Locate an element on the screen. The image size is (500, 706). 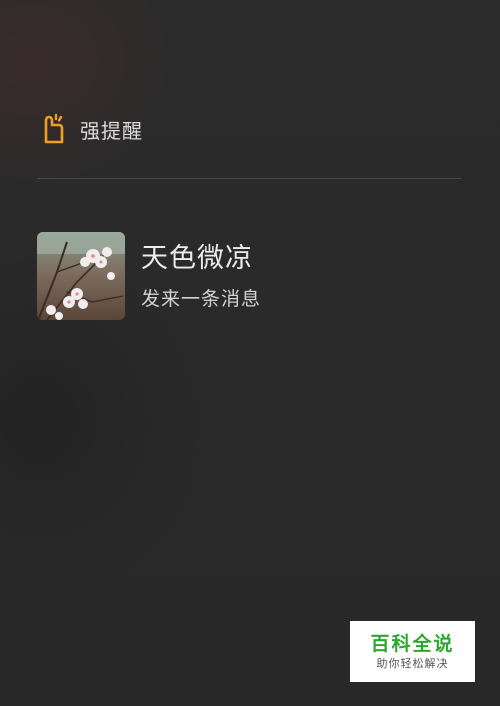
alert-header: 强提醒 is located at coordinates (91, 129).